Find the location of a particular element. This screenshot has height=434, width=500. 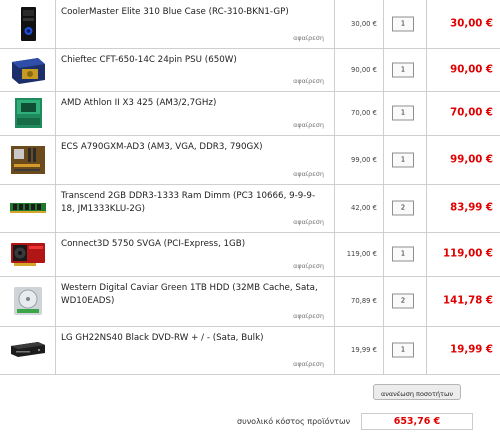

dvd-drive-icon is located at coordinates (28, 350).